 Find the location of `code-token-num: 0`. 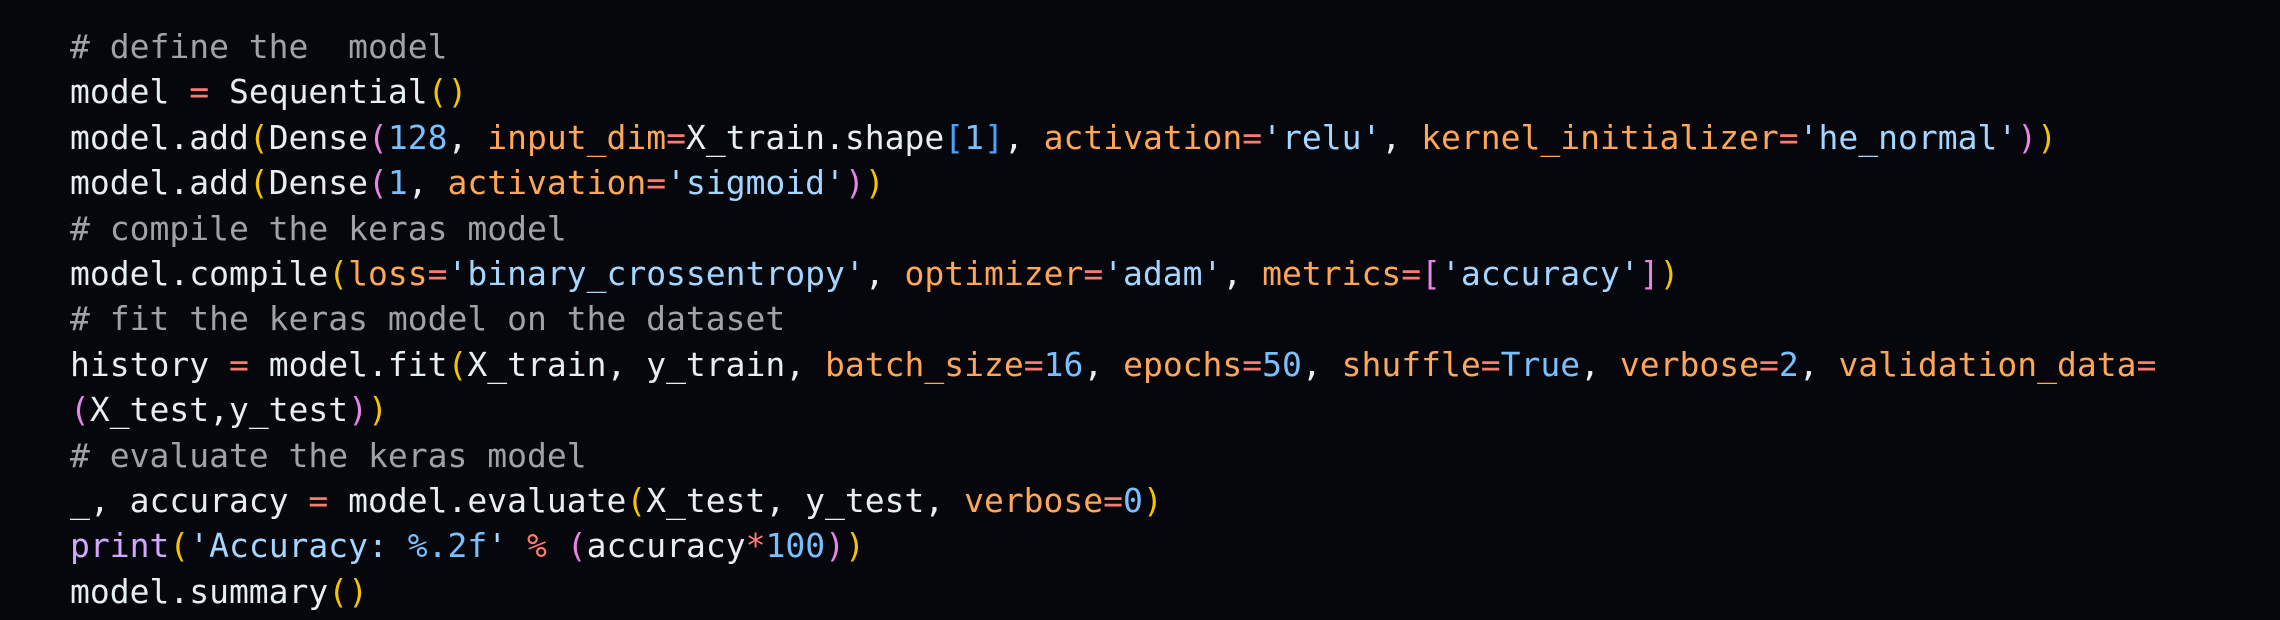

code-token-num: 0 is located at coordinates (1133, 500).